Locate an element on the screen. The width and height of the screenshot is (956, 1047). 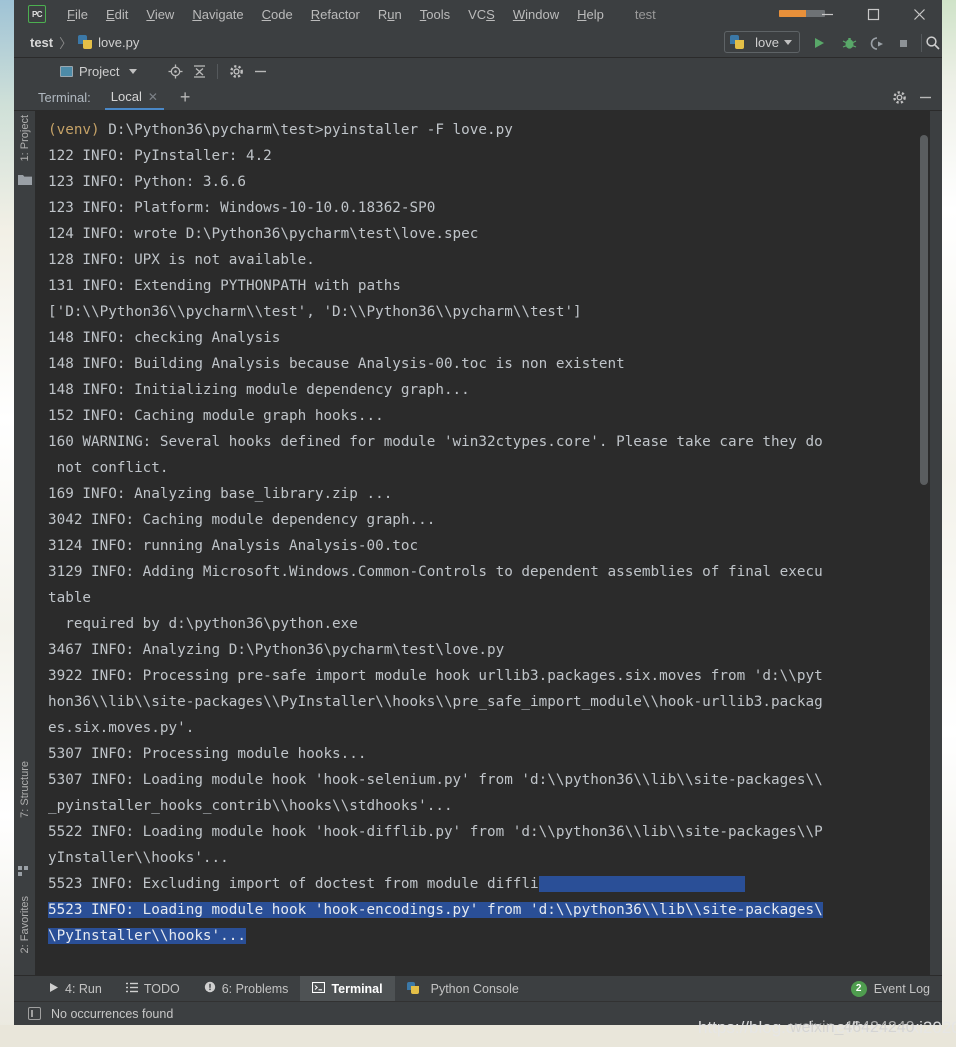
terminal-line: not conflict. is located at coordinates (108, 468).